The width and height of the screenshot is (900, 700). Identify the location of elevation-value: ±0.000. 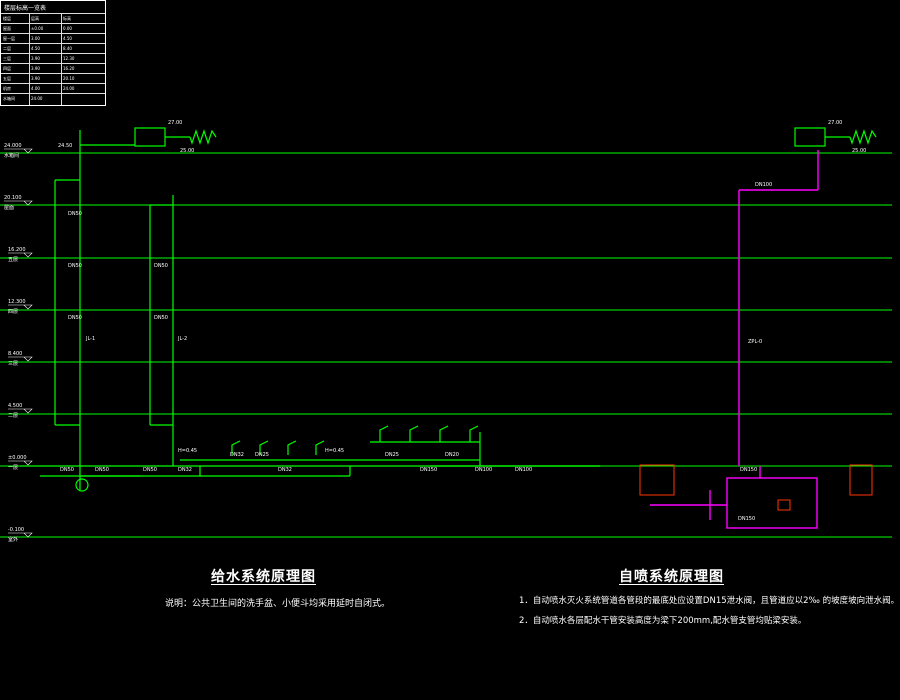
(17, 458).